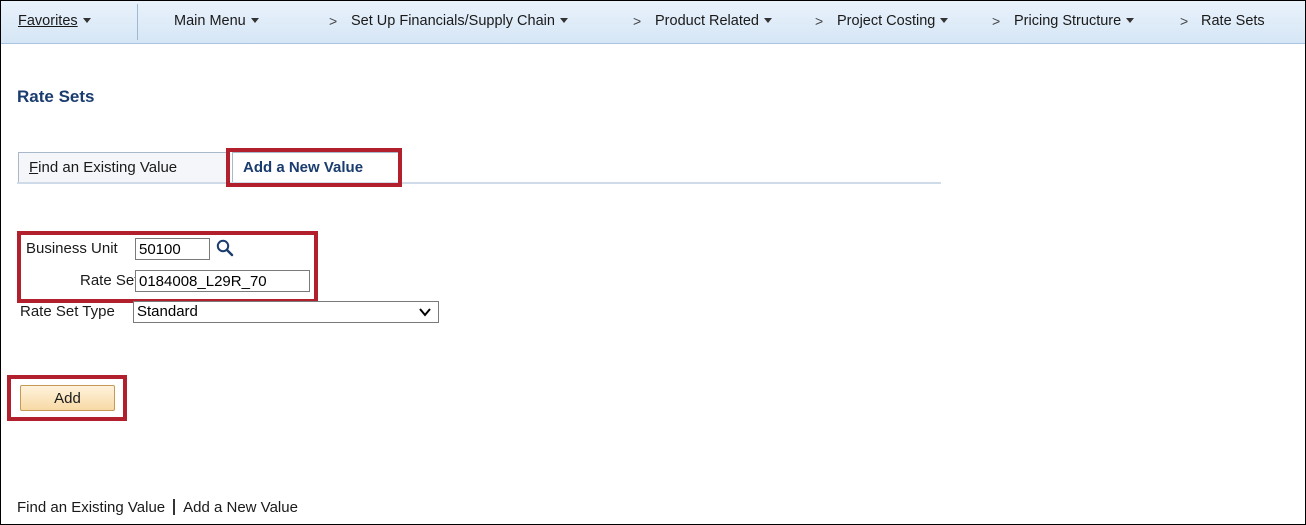 This screenshot has height=525, width=1306. I want to click on breadcrumb-project-costing: Project Costing, so click(893, 21).